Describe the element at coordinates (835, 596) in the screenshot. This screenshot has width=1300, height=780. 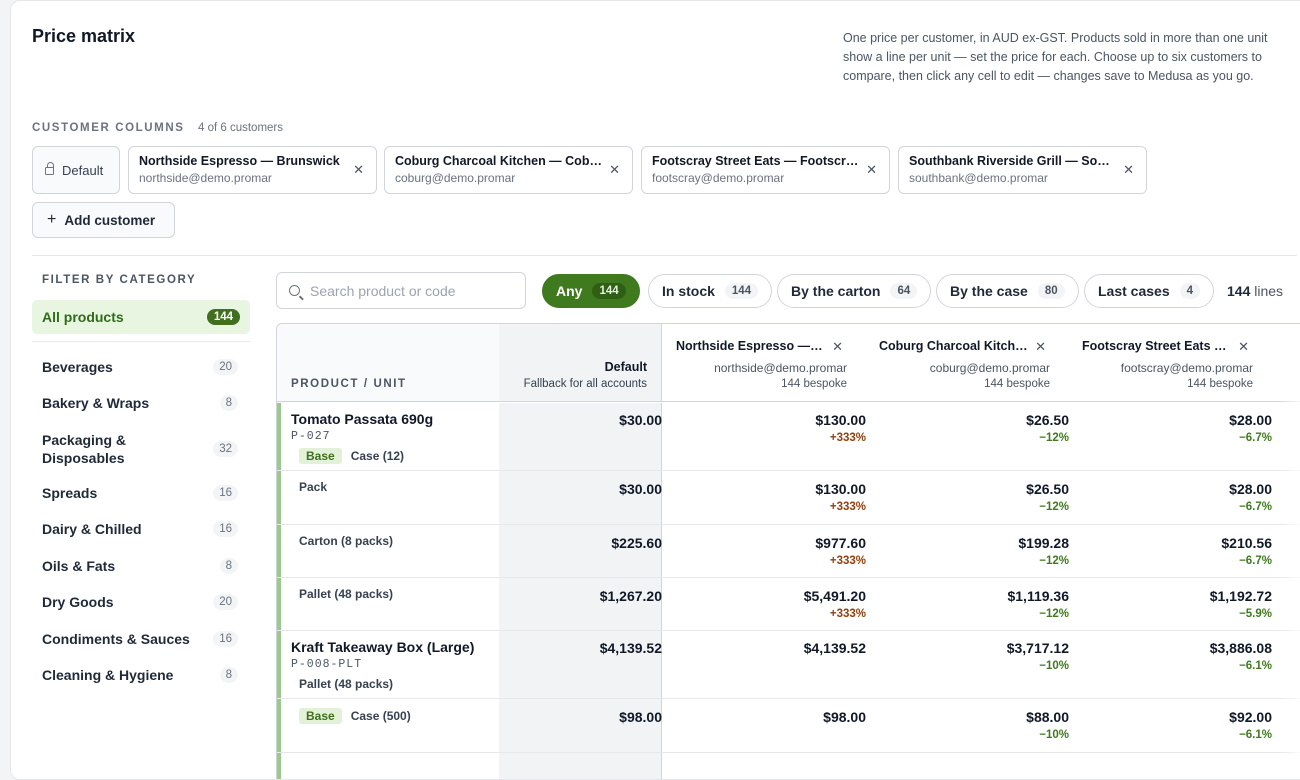
I see `customer-price: $5,491.20` at that location.